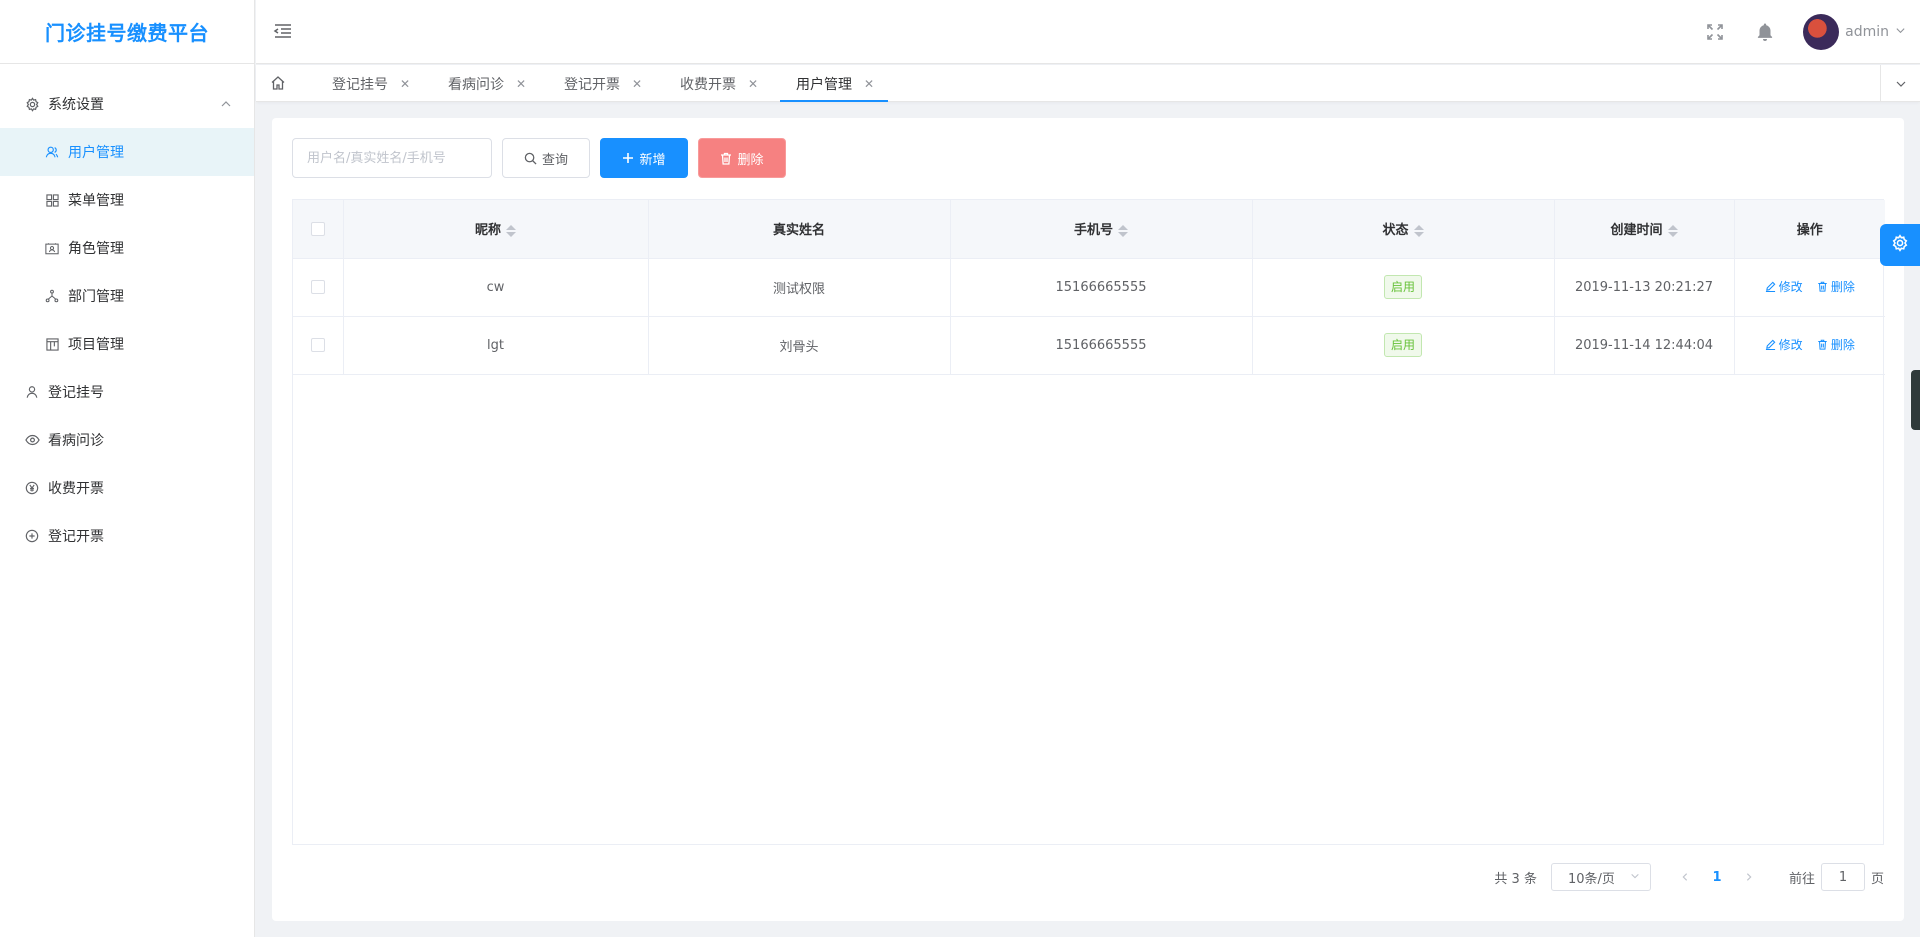 The width and height of the screenshot is (1920, 937). I want to click on cell-real-name: 测试权限, so click(799, 287).